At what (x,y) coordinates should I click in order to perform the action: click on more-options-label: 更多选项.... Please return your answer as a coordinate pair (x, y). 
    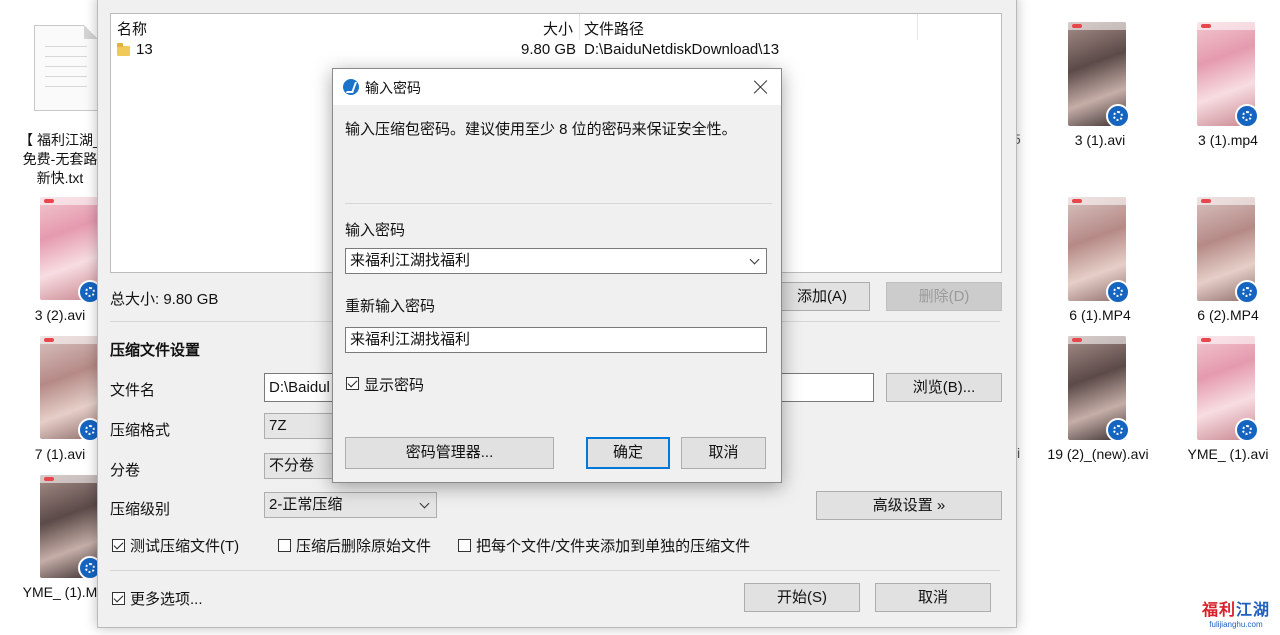
    Looking at the image, I should click on (166, 599).